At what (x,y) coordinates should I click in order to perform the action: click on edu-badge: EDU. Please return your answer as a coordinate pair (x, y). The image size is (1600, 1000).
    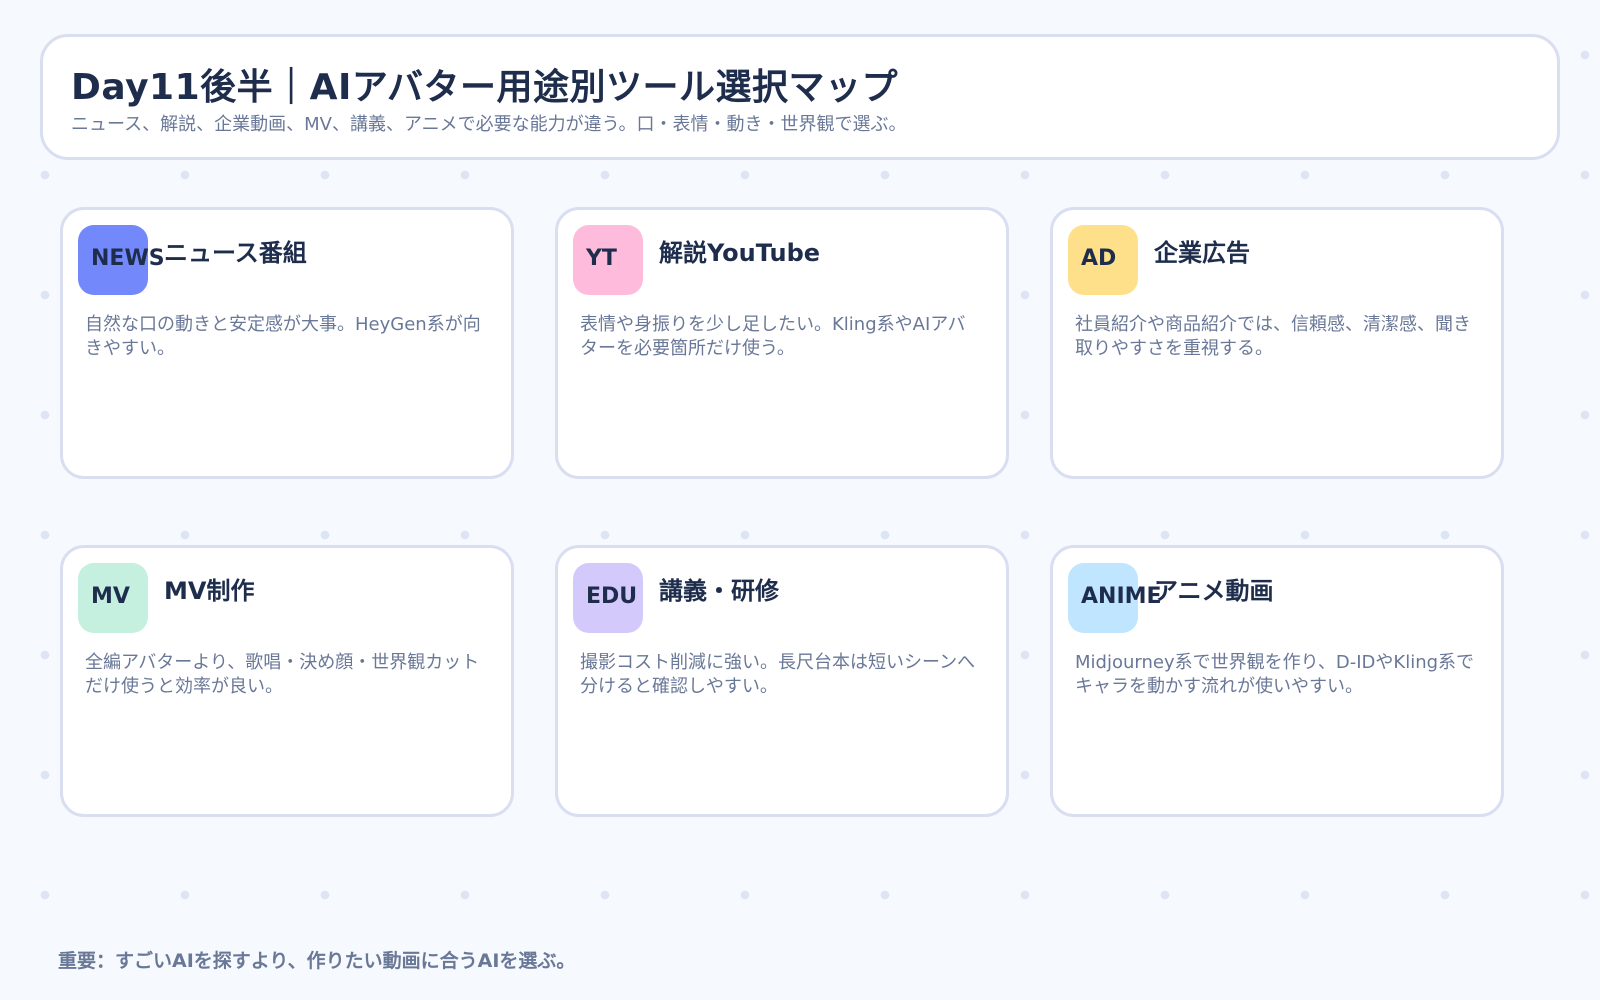
    Looking at the image, I should click on (608, 598).